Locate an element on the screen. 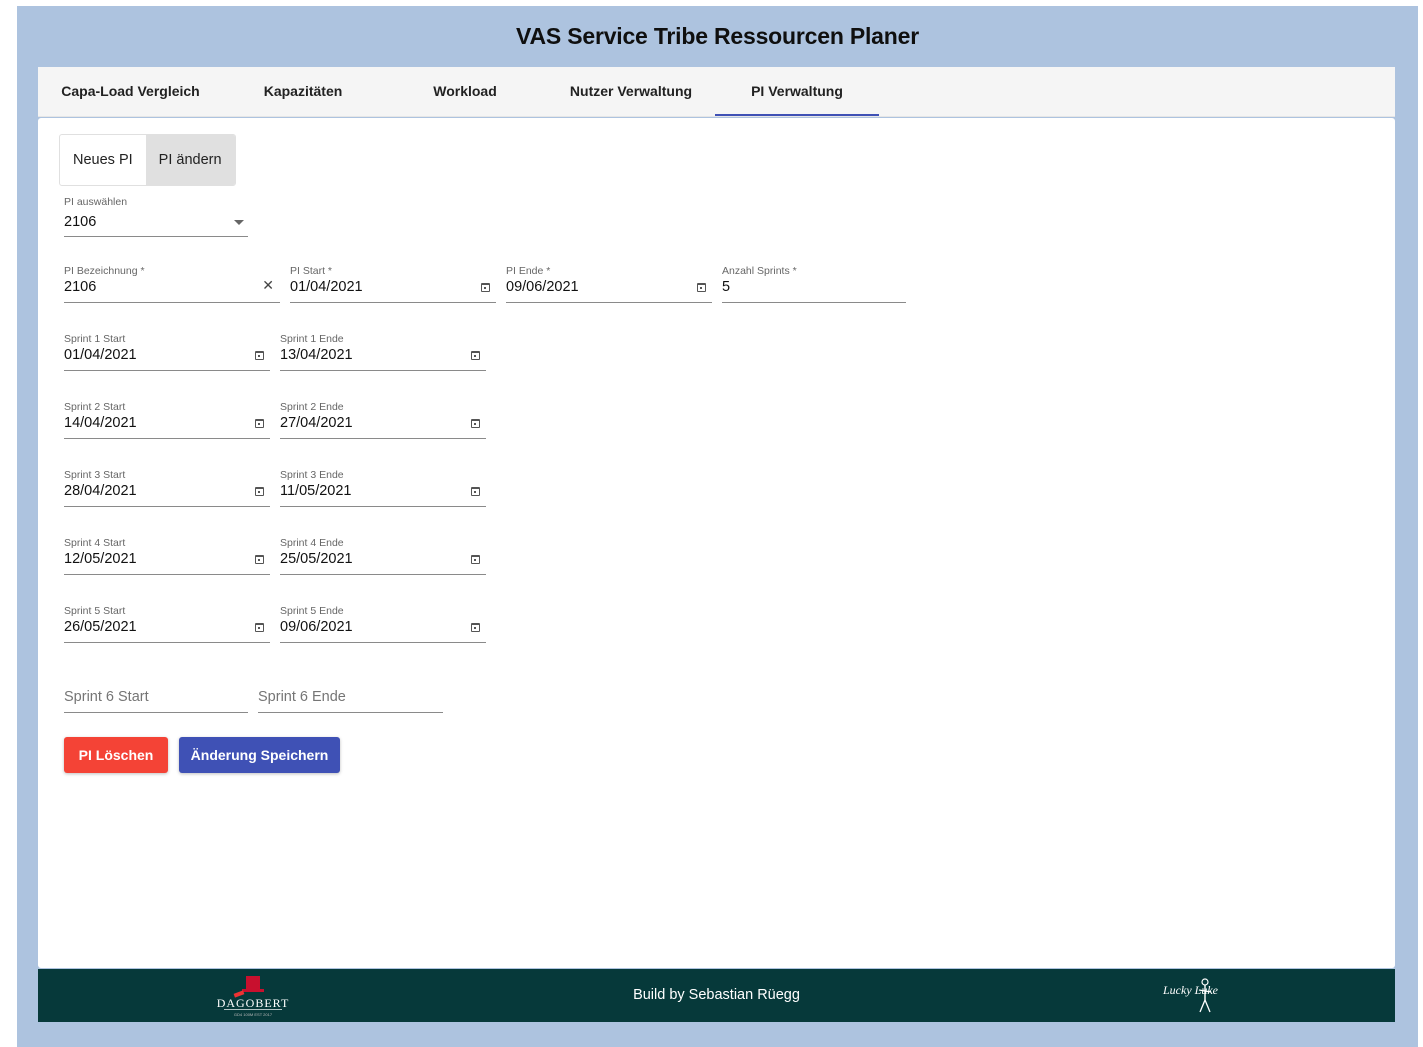  sprint-1-start-underline is located at coordinates (167, 370).